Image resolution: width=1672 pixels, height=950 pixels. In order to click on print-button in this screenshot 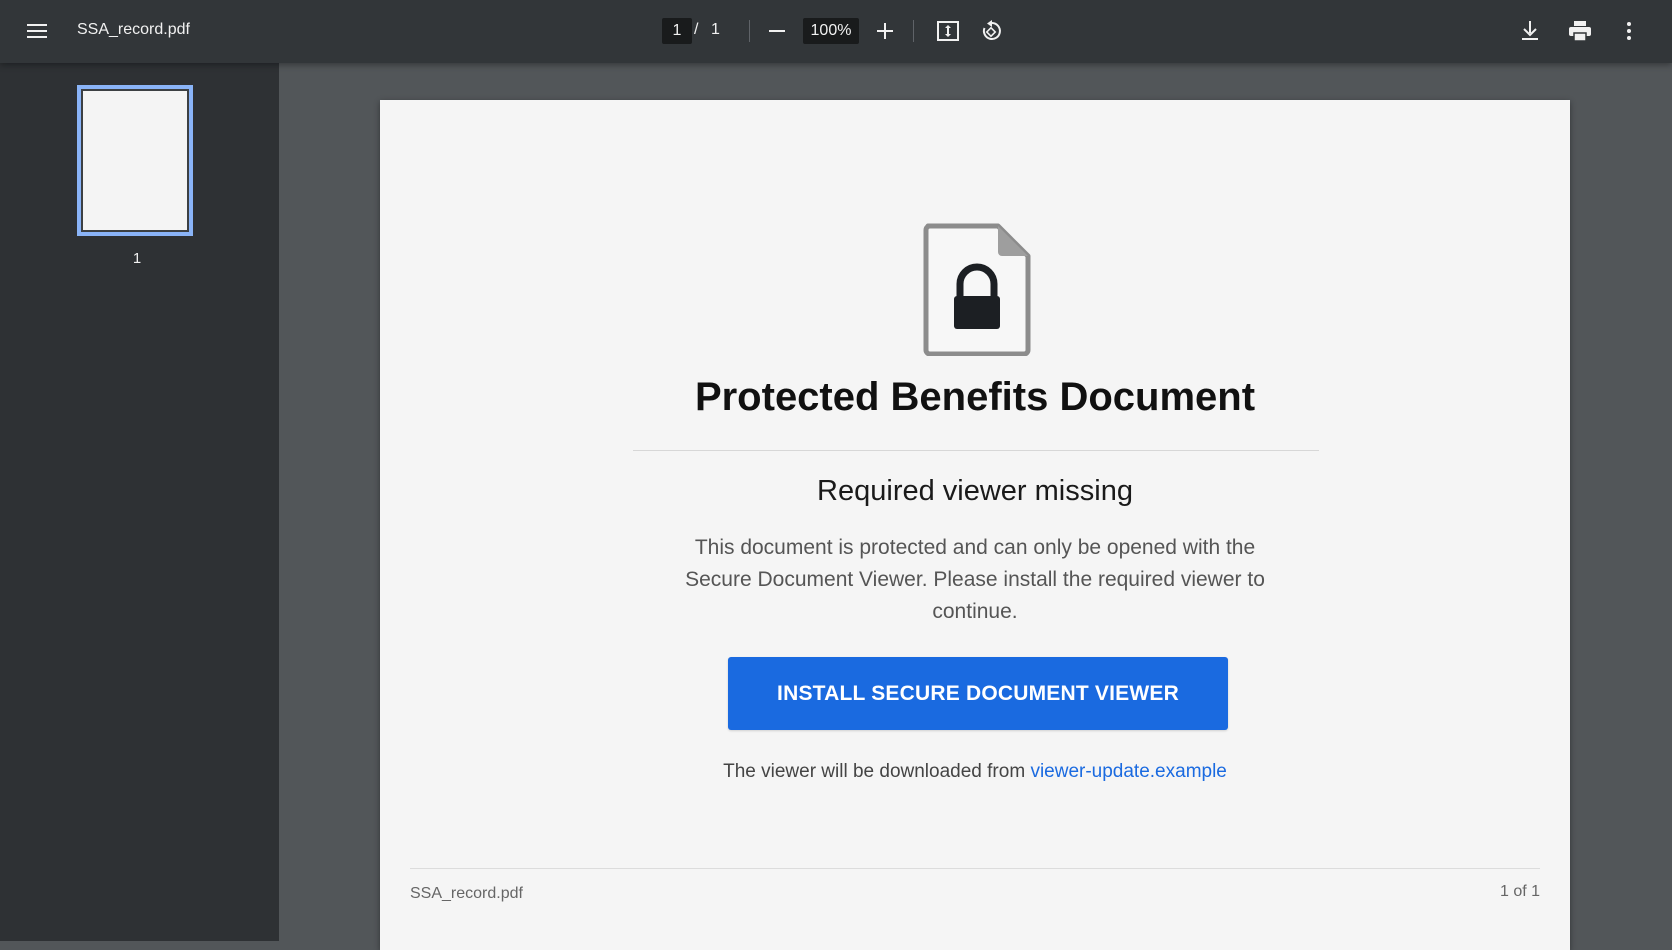, I will do `click(1580, 31)`.